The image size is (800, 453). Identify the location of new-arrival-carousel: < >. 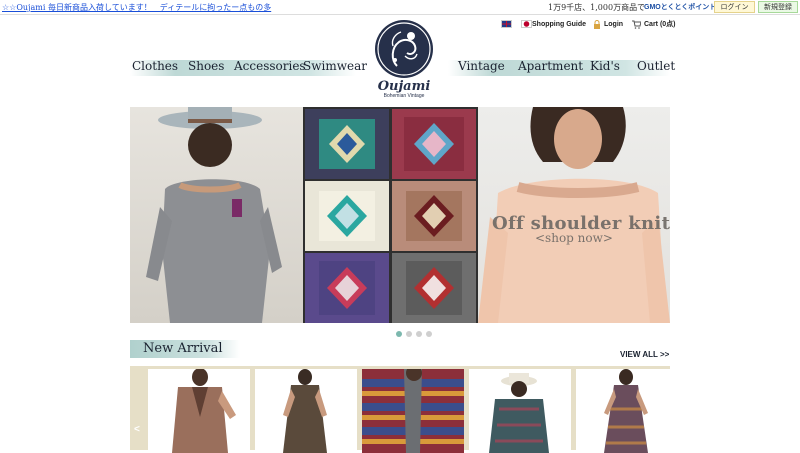
(404, 409).